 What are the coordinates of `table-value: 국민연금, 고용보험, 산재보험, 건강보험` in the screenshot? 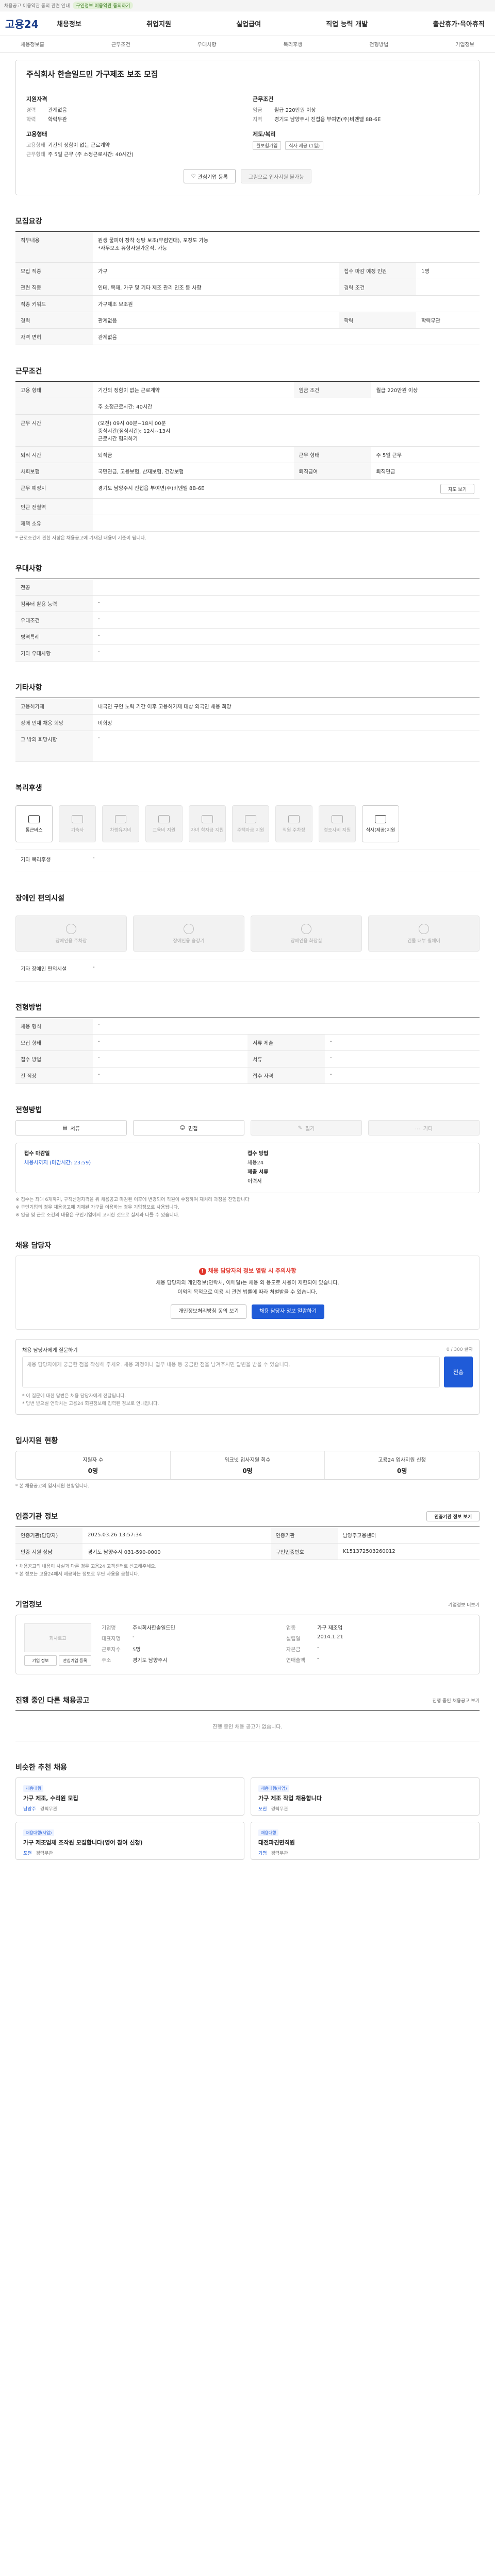 It's located at (194, 471).